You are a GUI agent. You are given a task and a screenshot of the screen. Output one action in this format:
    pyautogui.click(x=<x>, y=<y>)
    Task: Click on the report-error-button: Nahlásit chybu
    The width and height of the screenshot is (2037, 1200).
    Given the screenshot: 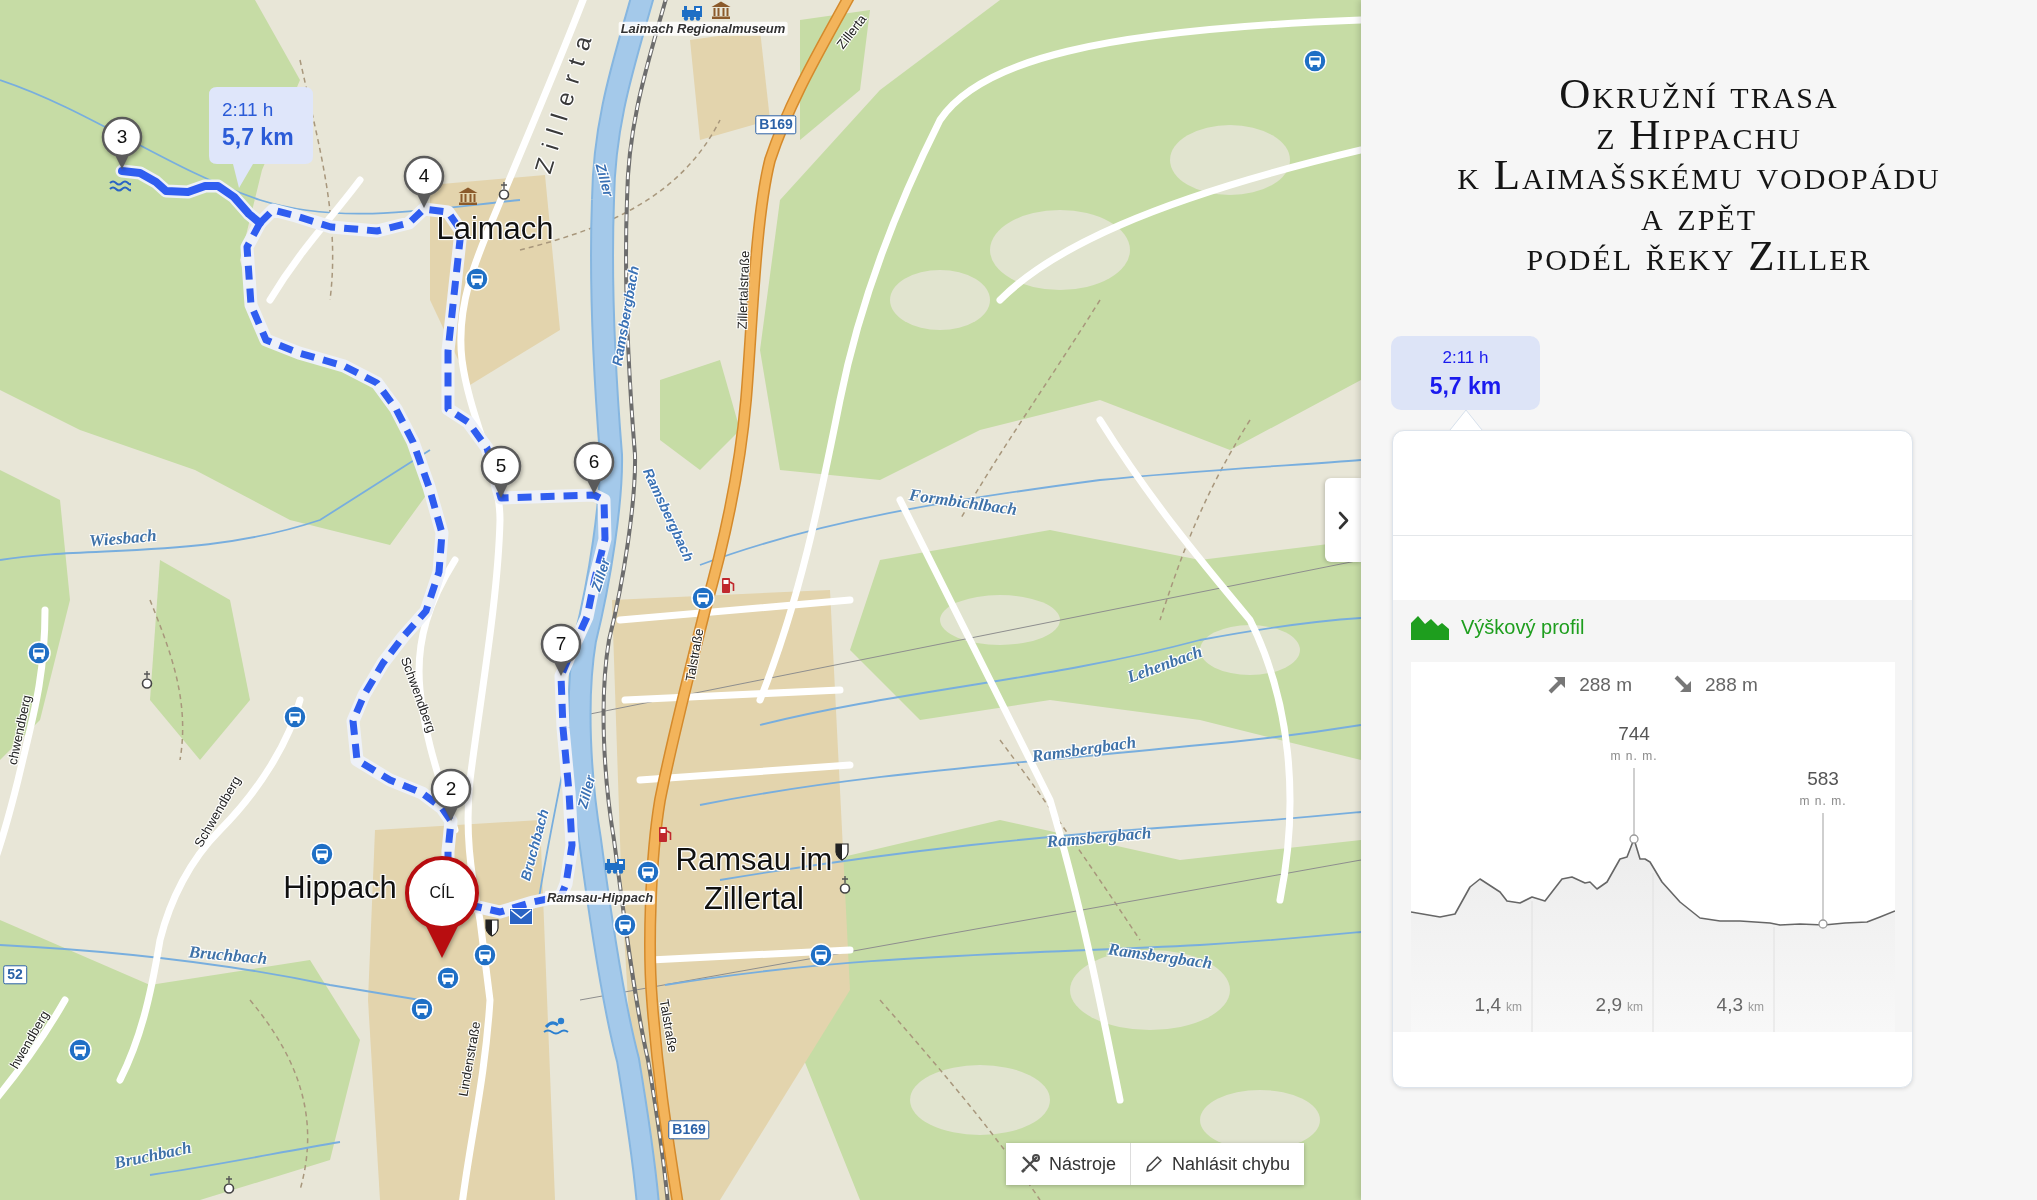 What is the action you would take?
    pyautogui.click(x=1217, y=1164)
    